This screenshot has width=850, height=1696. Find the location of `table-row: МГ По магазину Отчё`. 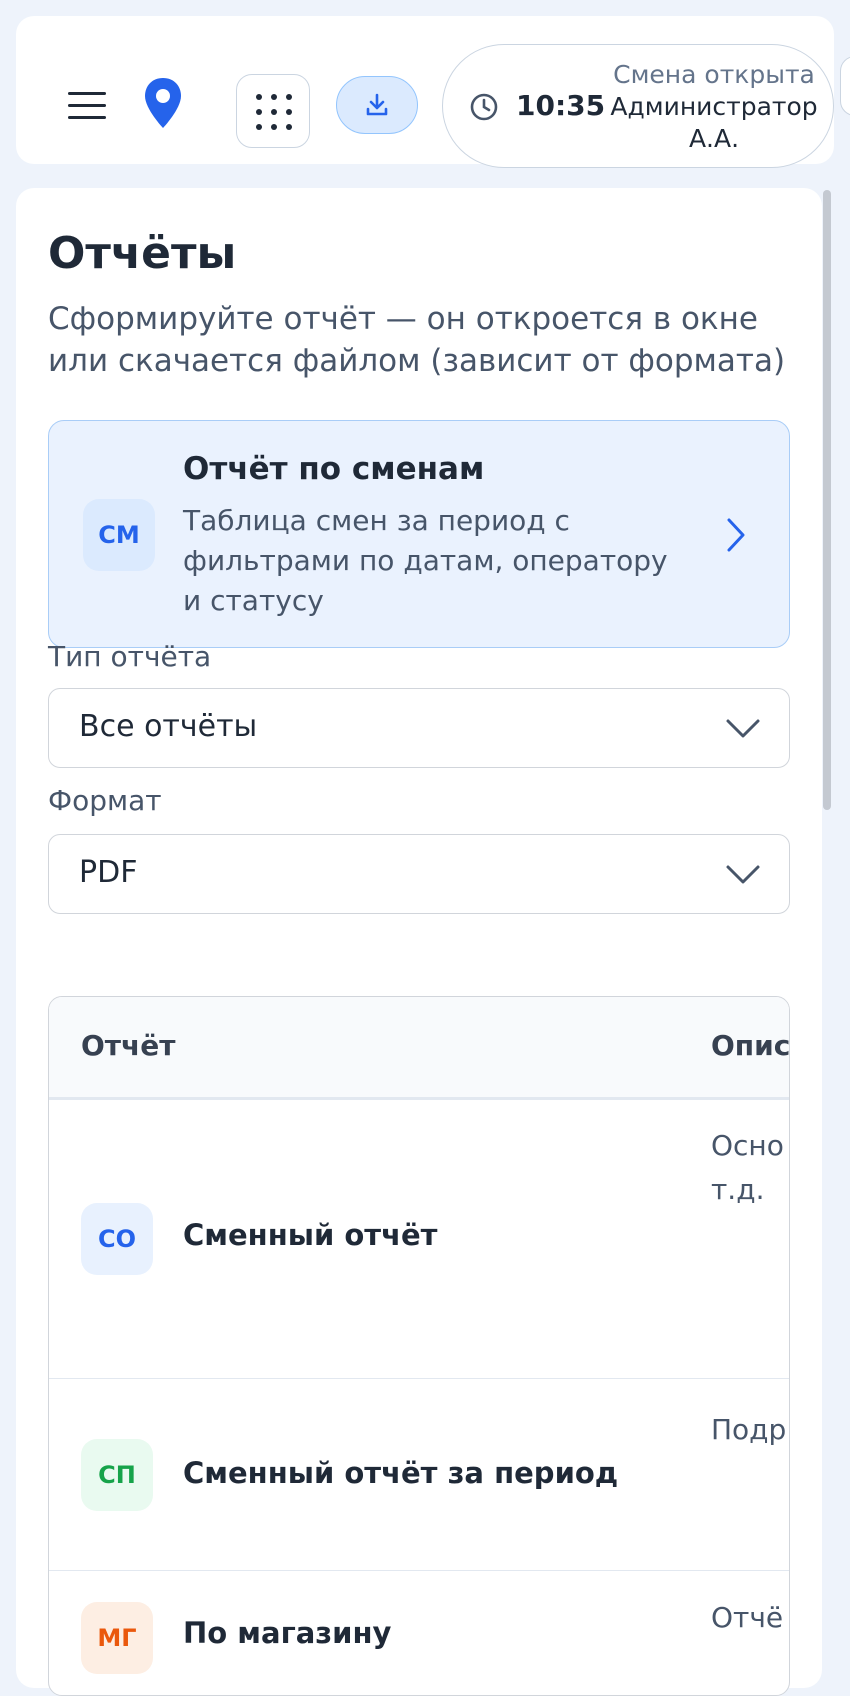

table-row: МГ По магазину Отчё is located at coordinates (419, 1633).